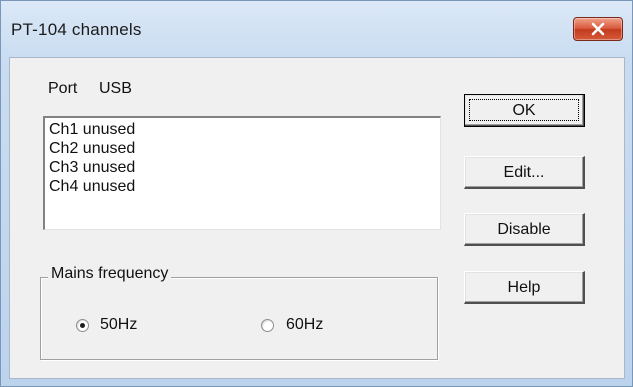 This screenshot has height=387, width=633. I want to click on radio-50hz, so click(82, 325).